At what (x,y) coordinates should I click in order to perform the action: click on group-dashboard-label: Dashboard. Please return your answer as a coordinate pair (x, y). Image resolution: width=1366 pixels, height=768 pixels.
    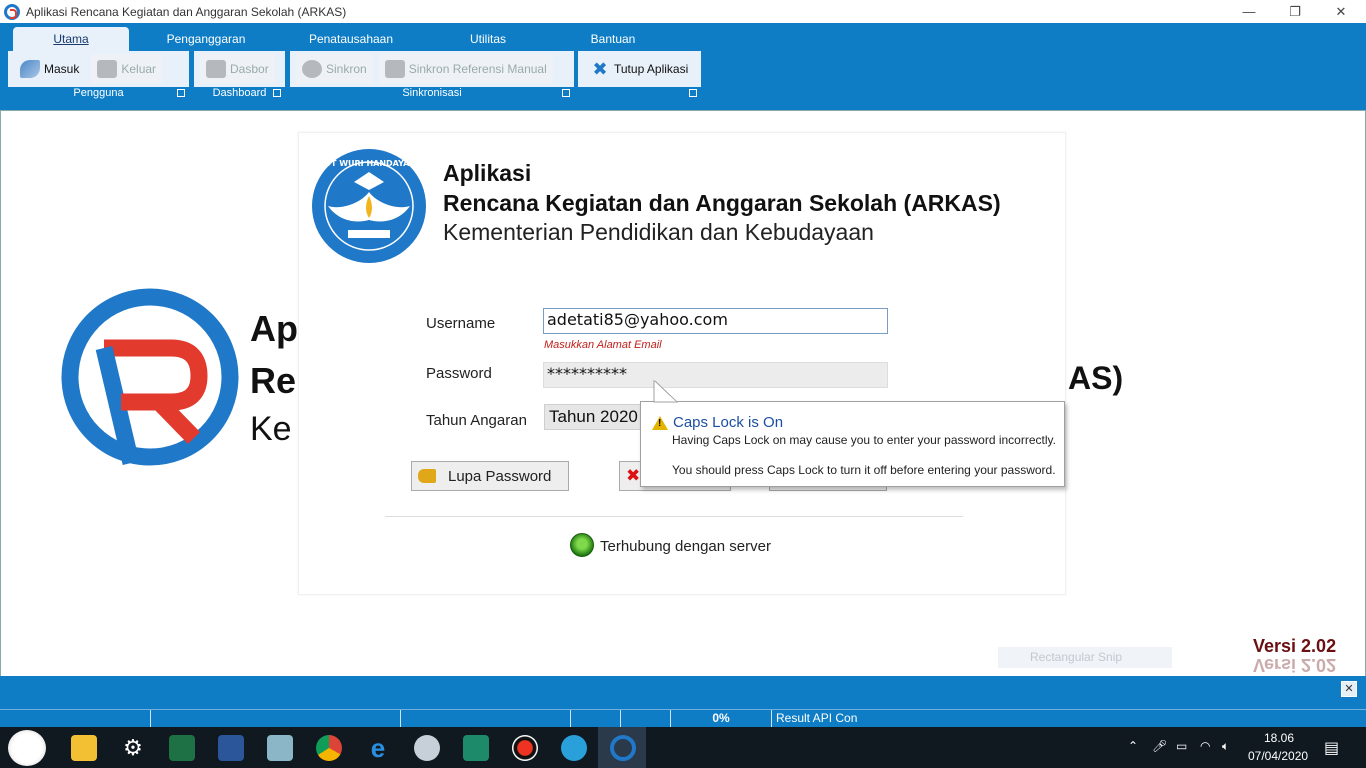
    Looking at the image, I should click on (239, 93).